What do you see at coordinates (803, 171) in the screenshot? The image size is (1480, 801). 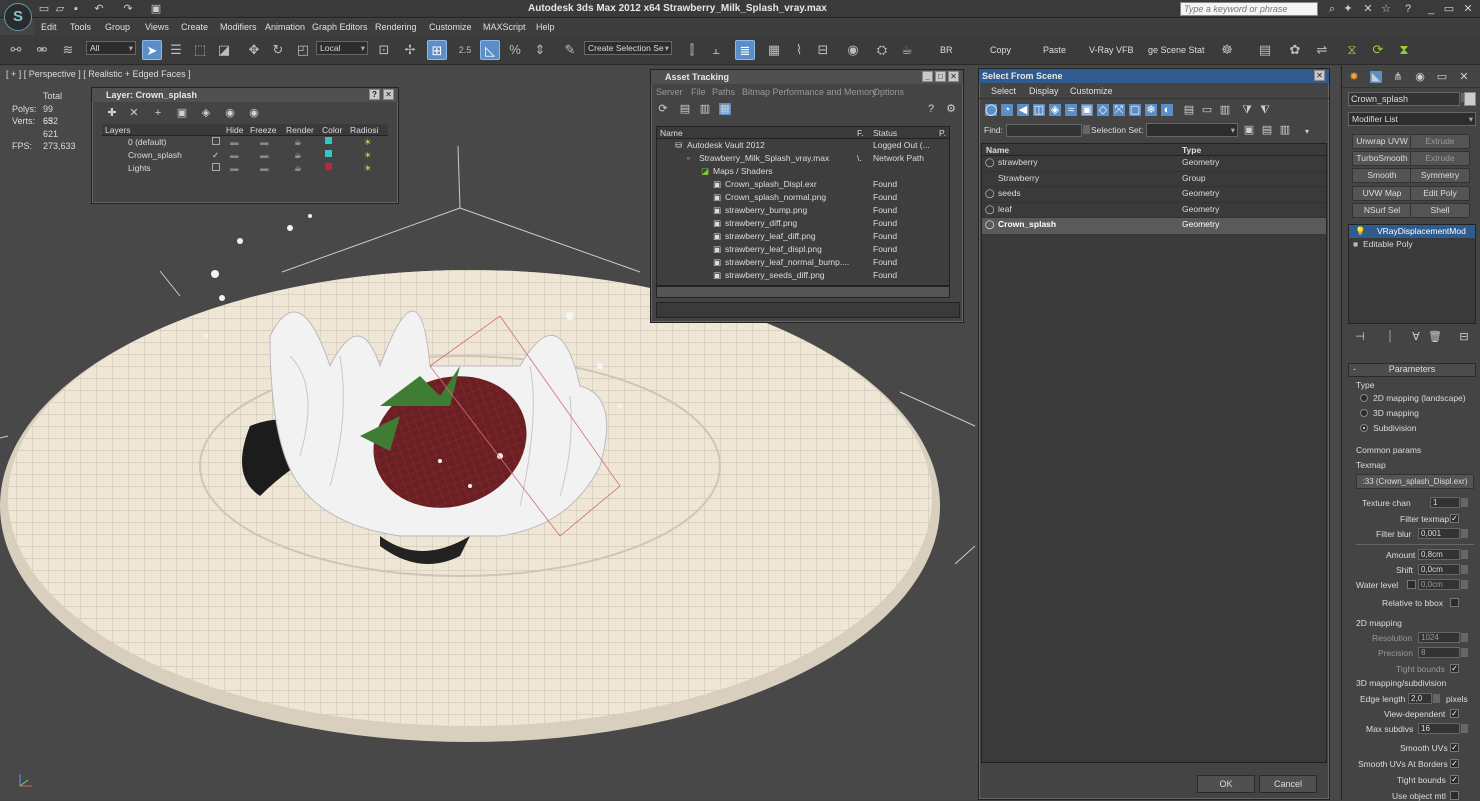 I see `asset-row: ◪ Maps / Shaders` at bounding box center [803, 171].